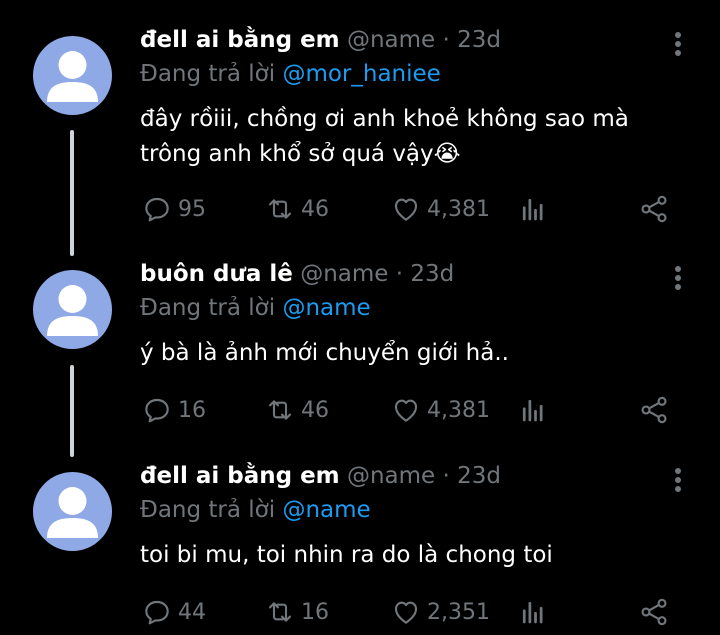  I want to click on reply-button: 95, so click(173, 209).